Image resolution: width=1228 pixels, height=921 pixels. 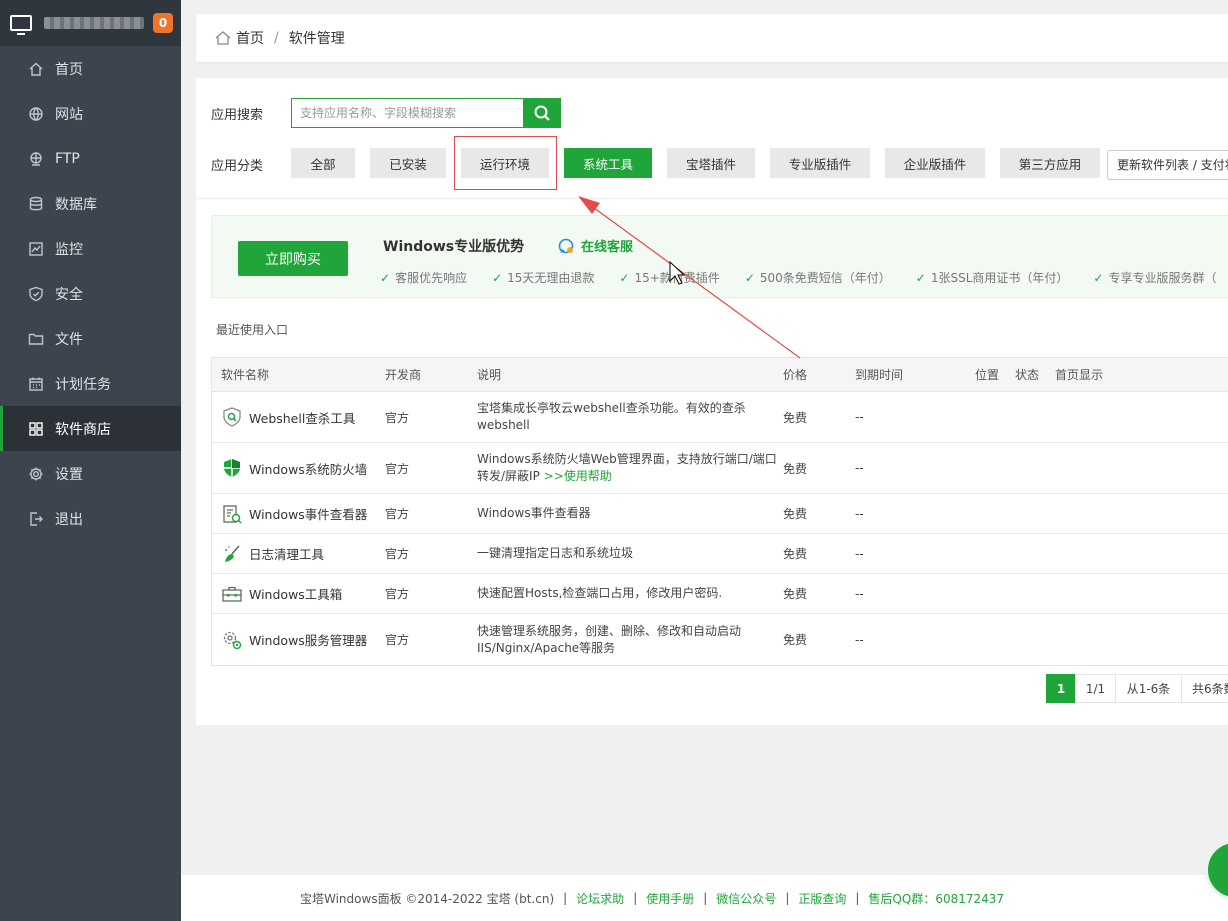 What do you see at coordinates (232, 640) in the screenshot?
I see `service-gear-icon` at bounding box center [232, 640].